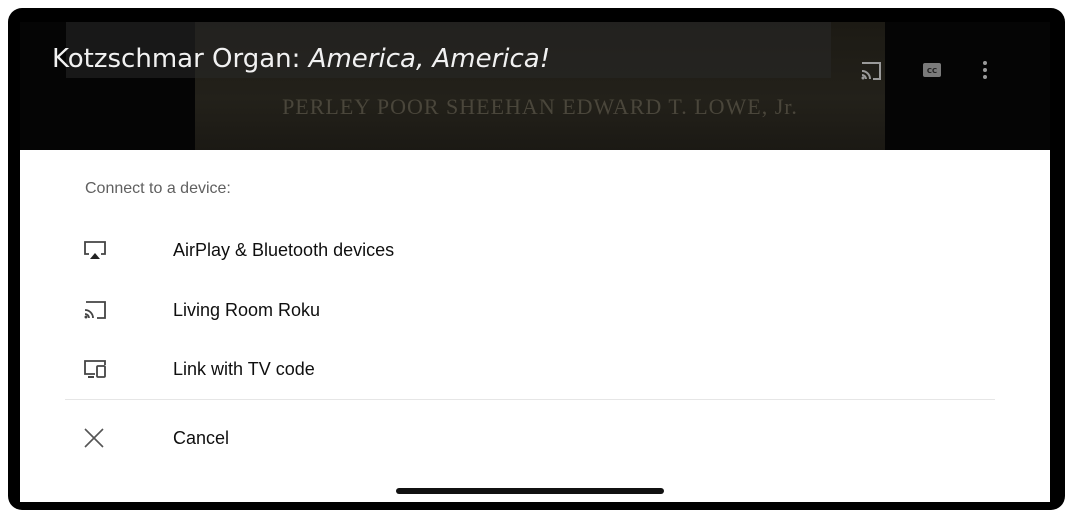  What do you see at coordinates (429, 59) in the screenshot?
I see `video-title-italic: America, America!` at bounding box center [429, 59].